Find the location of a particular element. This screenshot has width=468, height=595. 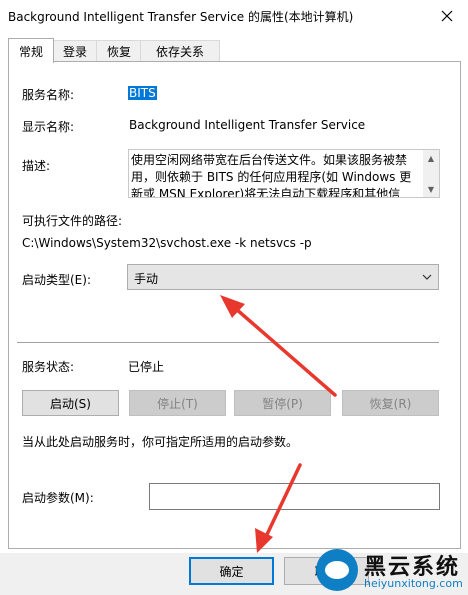

tab-logon: 登录 is located at coordinates (75, 50).